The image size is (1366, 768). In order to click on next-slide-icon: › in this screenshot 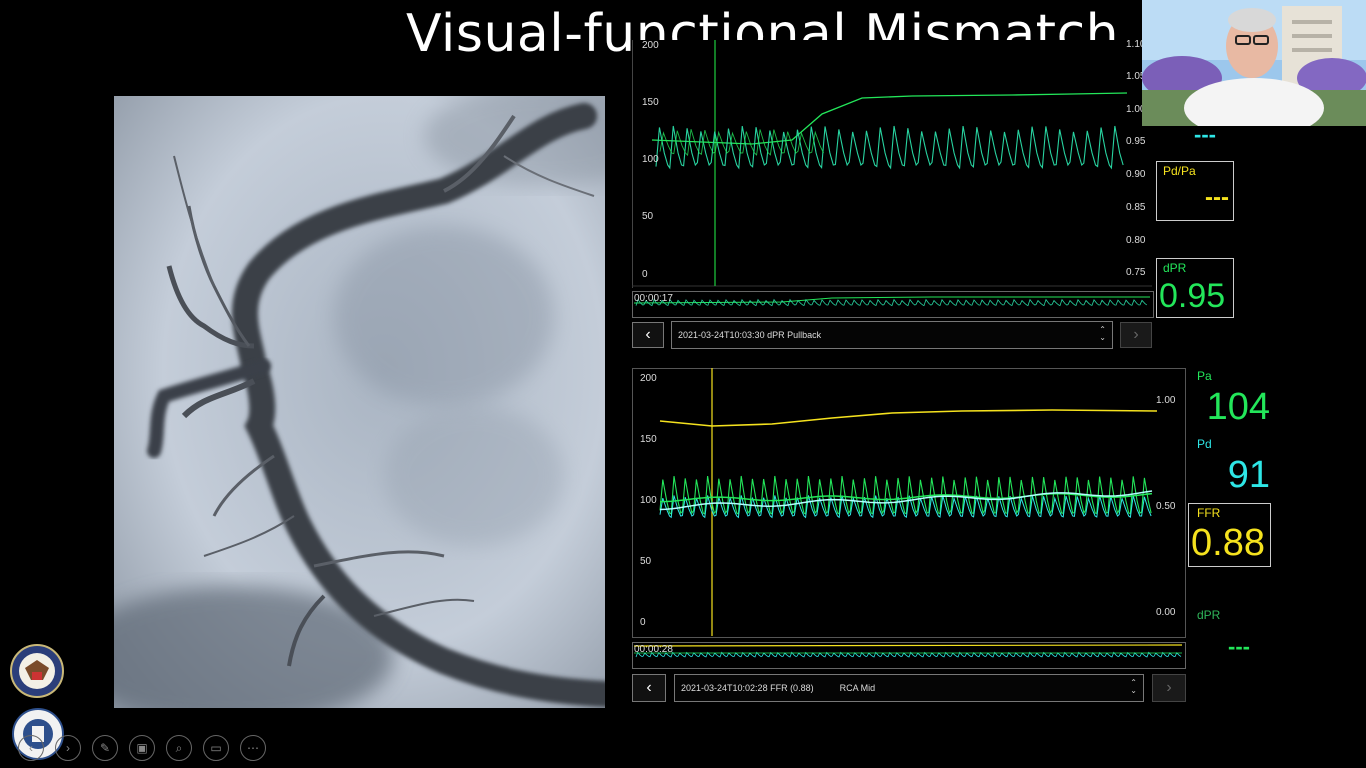, I will do `click(68, 748)`.